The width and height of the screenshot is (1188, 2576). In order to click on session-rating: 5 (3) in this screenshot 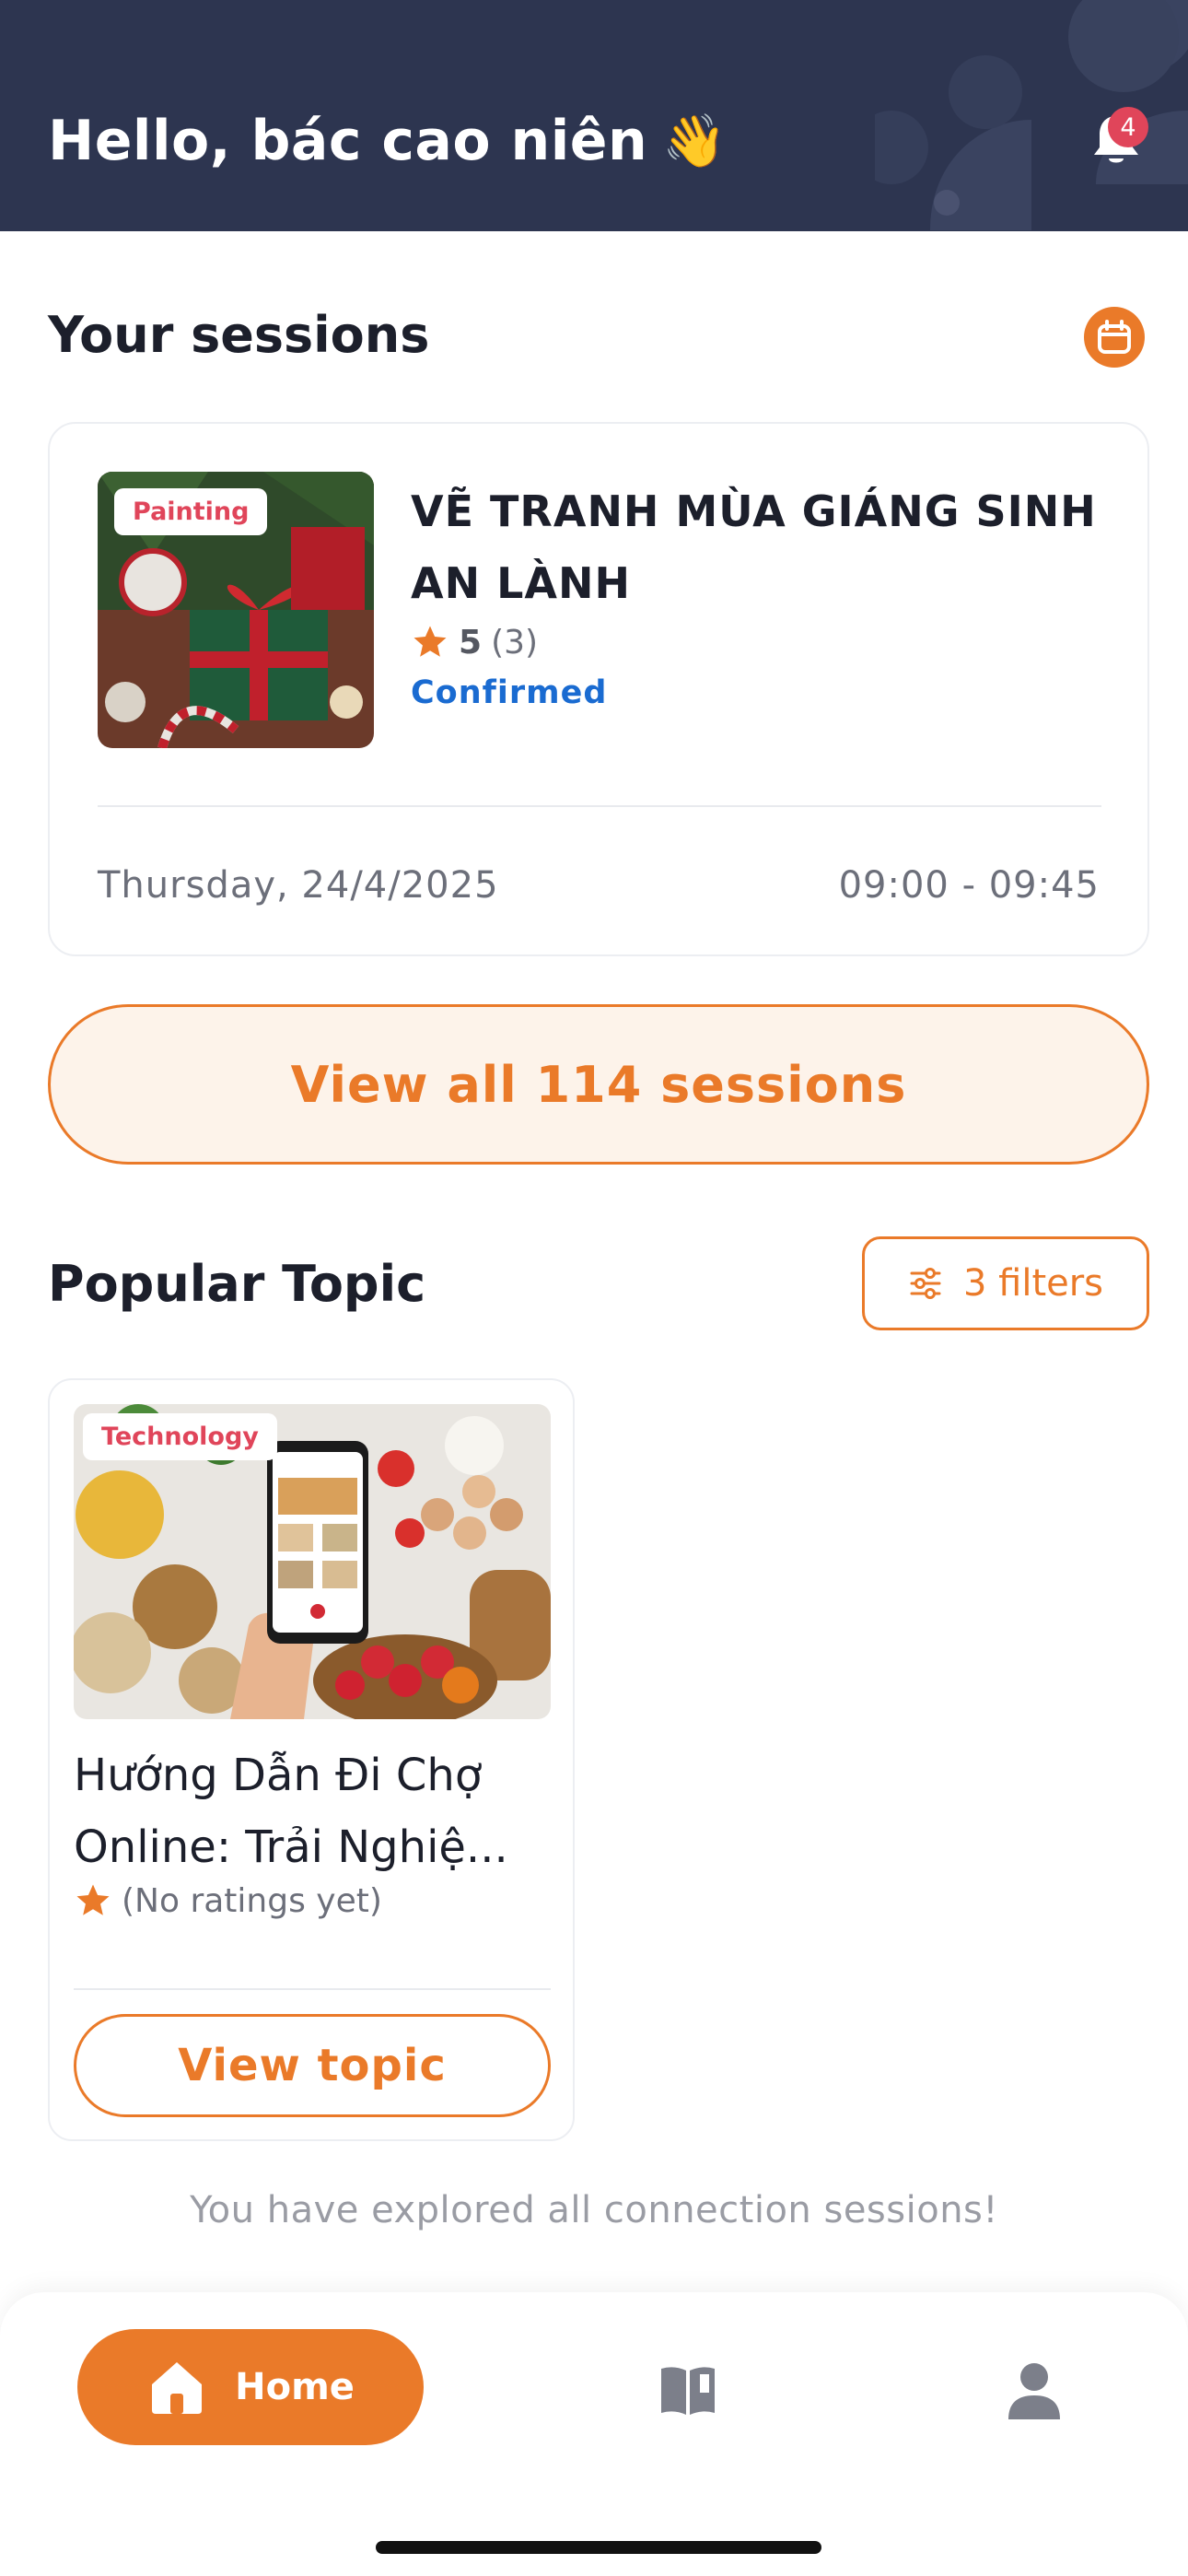, I will do `click(474, 642)`.